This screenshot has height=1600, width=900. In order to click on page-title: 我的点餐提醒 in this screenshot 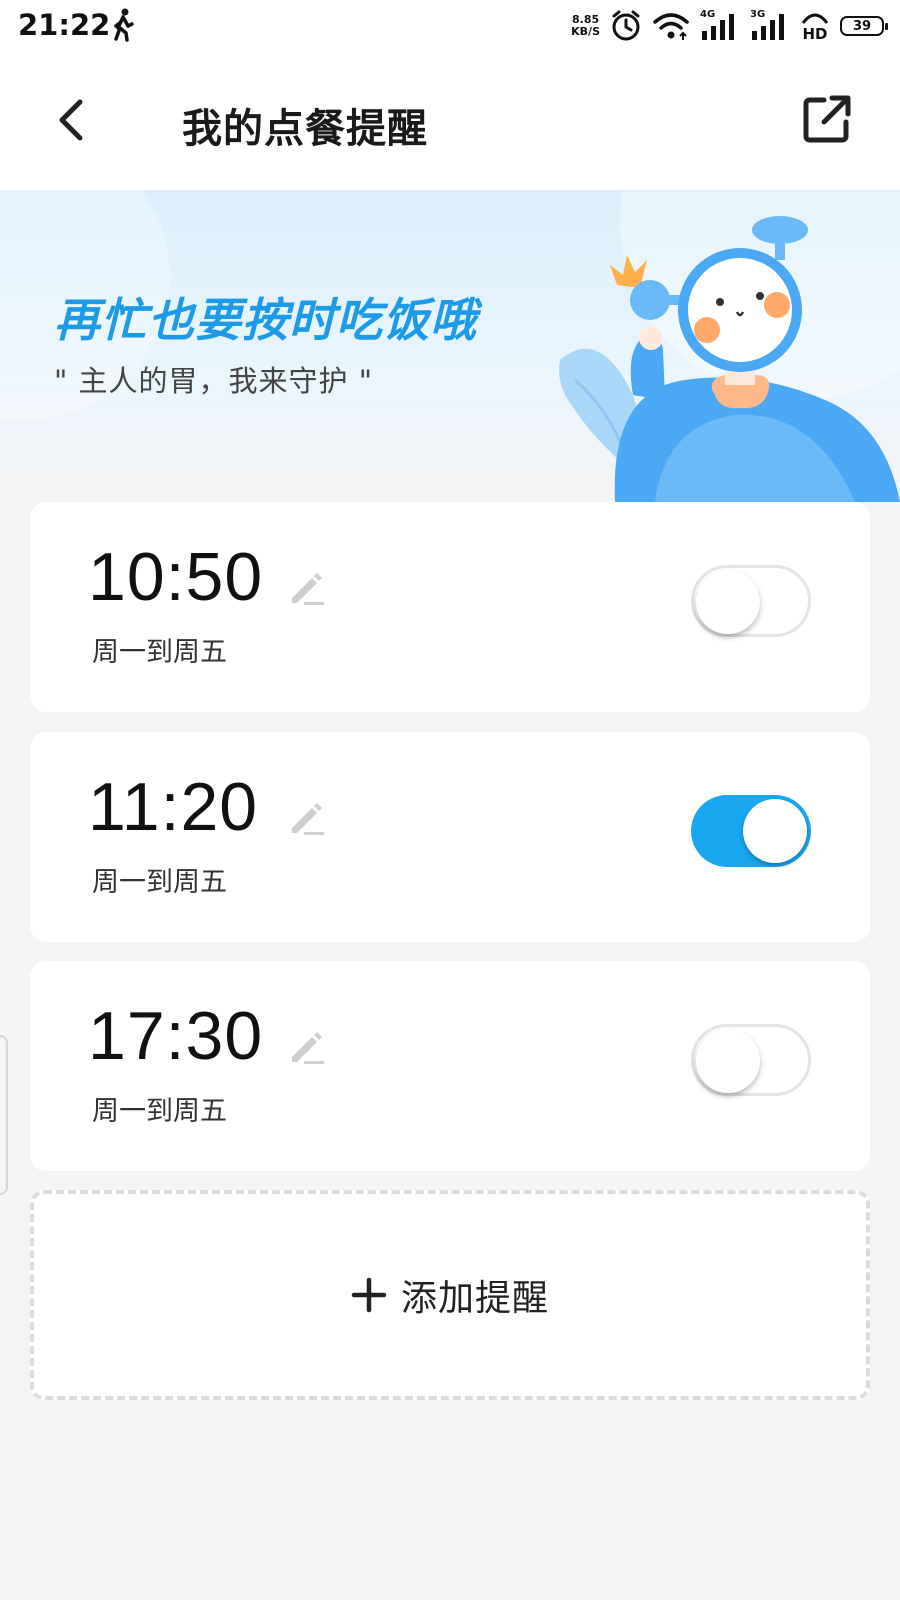, I will do `click(305, 129)`.